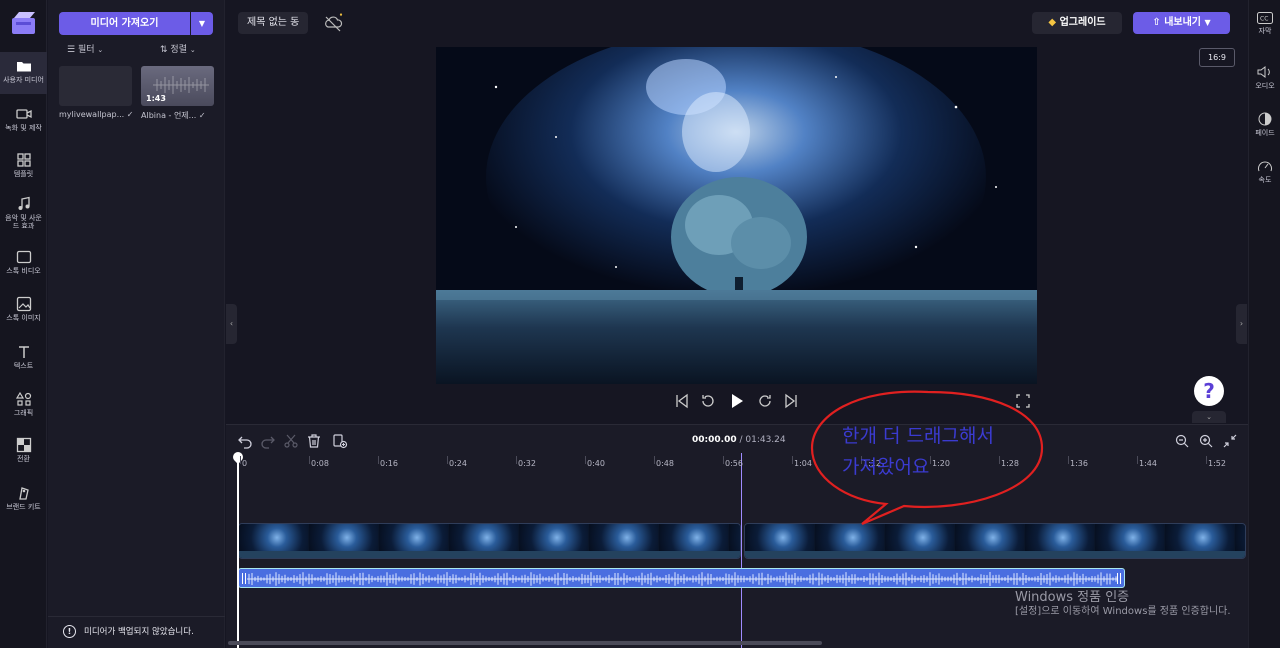  Describe the element at coordinates (181, 85) in the screenshot. I see `waveform-icon` at that location.